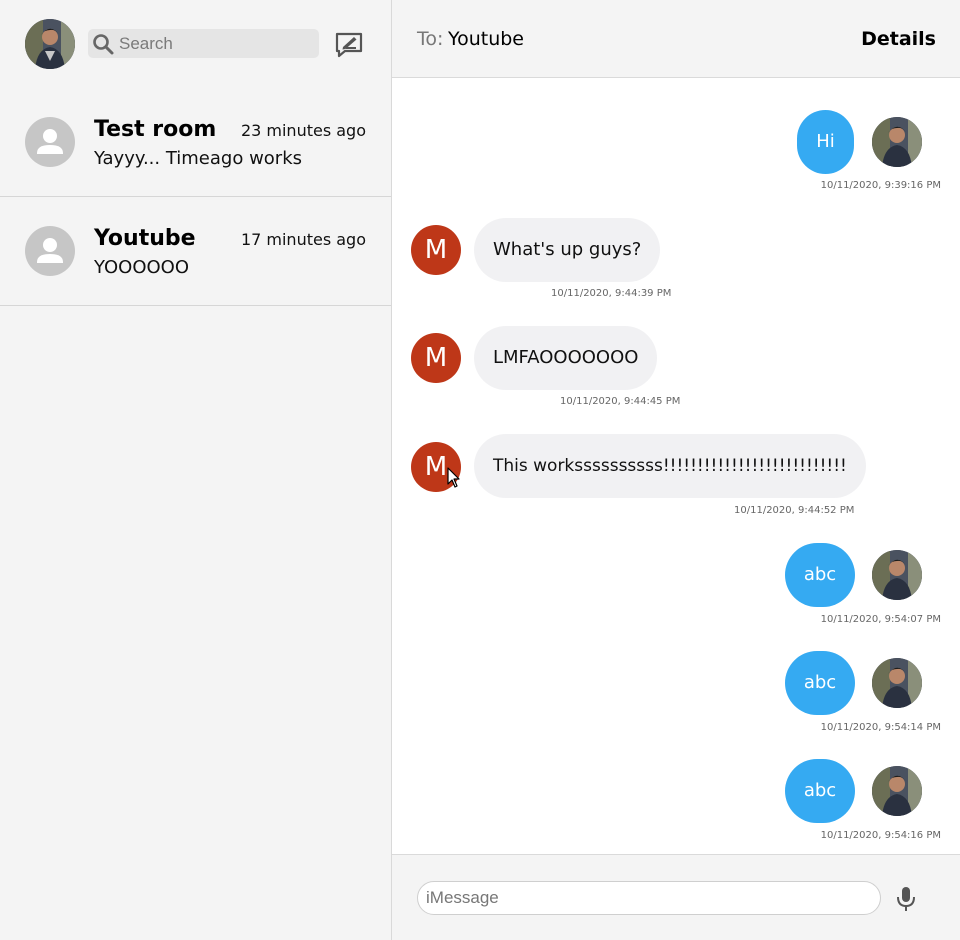 This screenshot has height=940, width=960. I want to click on message-bubble: Hi, so click(825, 142).